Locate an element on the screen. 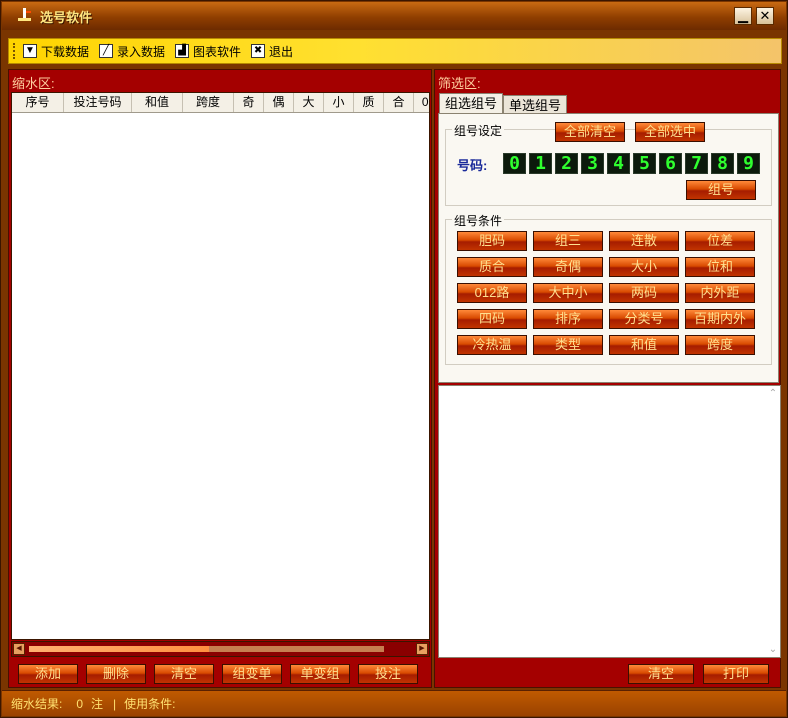 The image size is (788, 718). close-button: ✕ is located at coordinates (765, 16).